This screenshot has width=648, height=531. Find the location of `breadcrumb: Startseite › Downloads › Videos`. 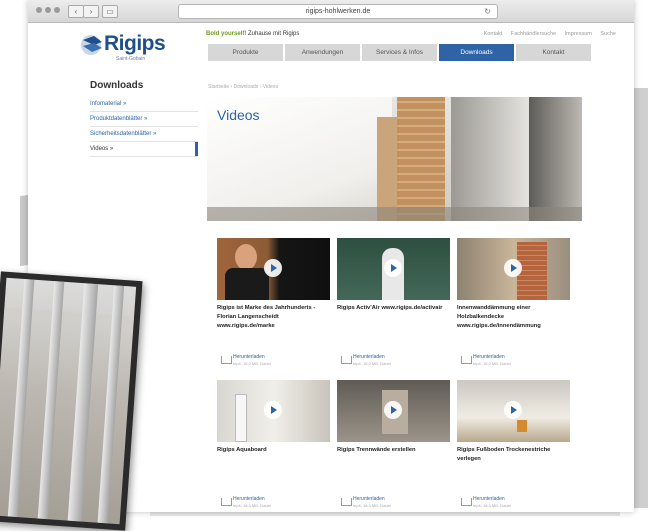

breadcrumb: Startseite › Downloads › Videos is located at coordinates (243, 87).